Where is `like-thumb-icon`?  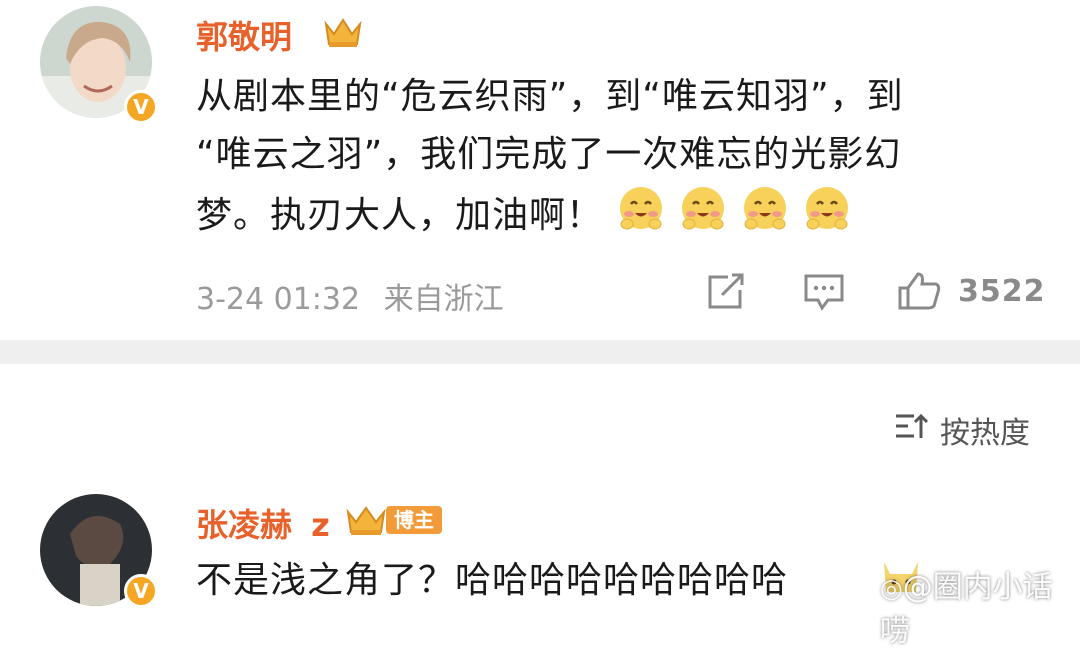 like-thumb-icon is located at coordinates (919, 291).